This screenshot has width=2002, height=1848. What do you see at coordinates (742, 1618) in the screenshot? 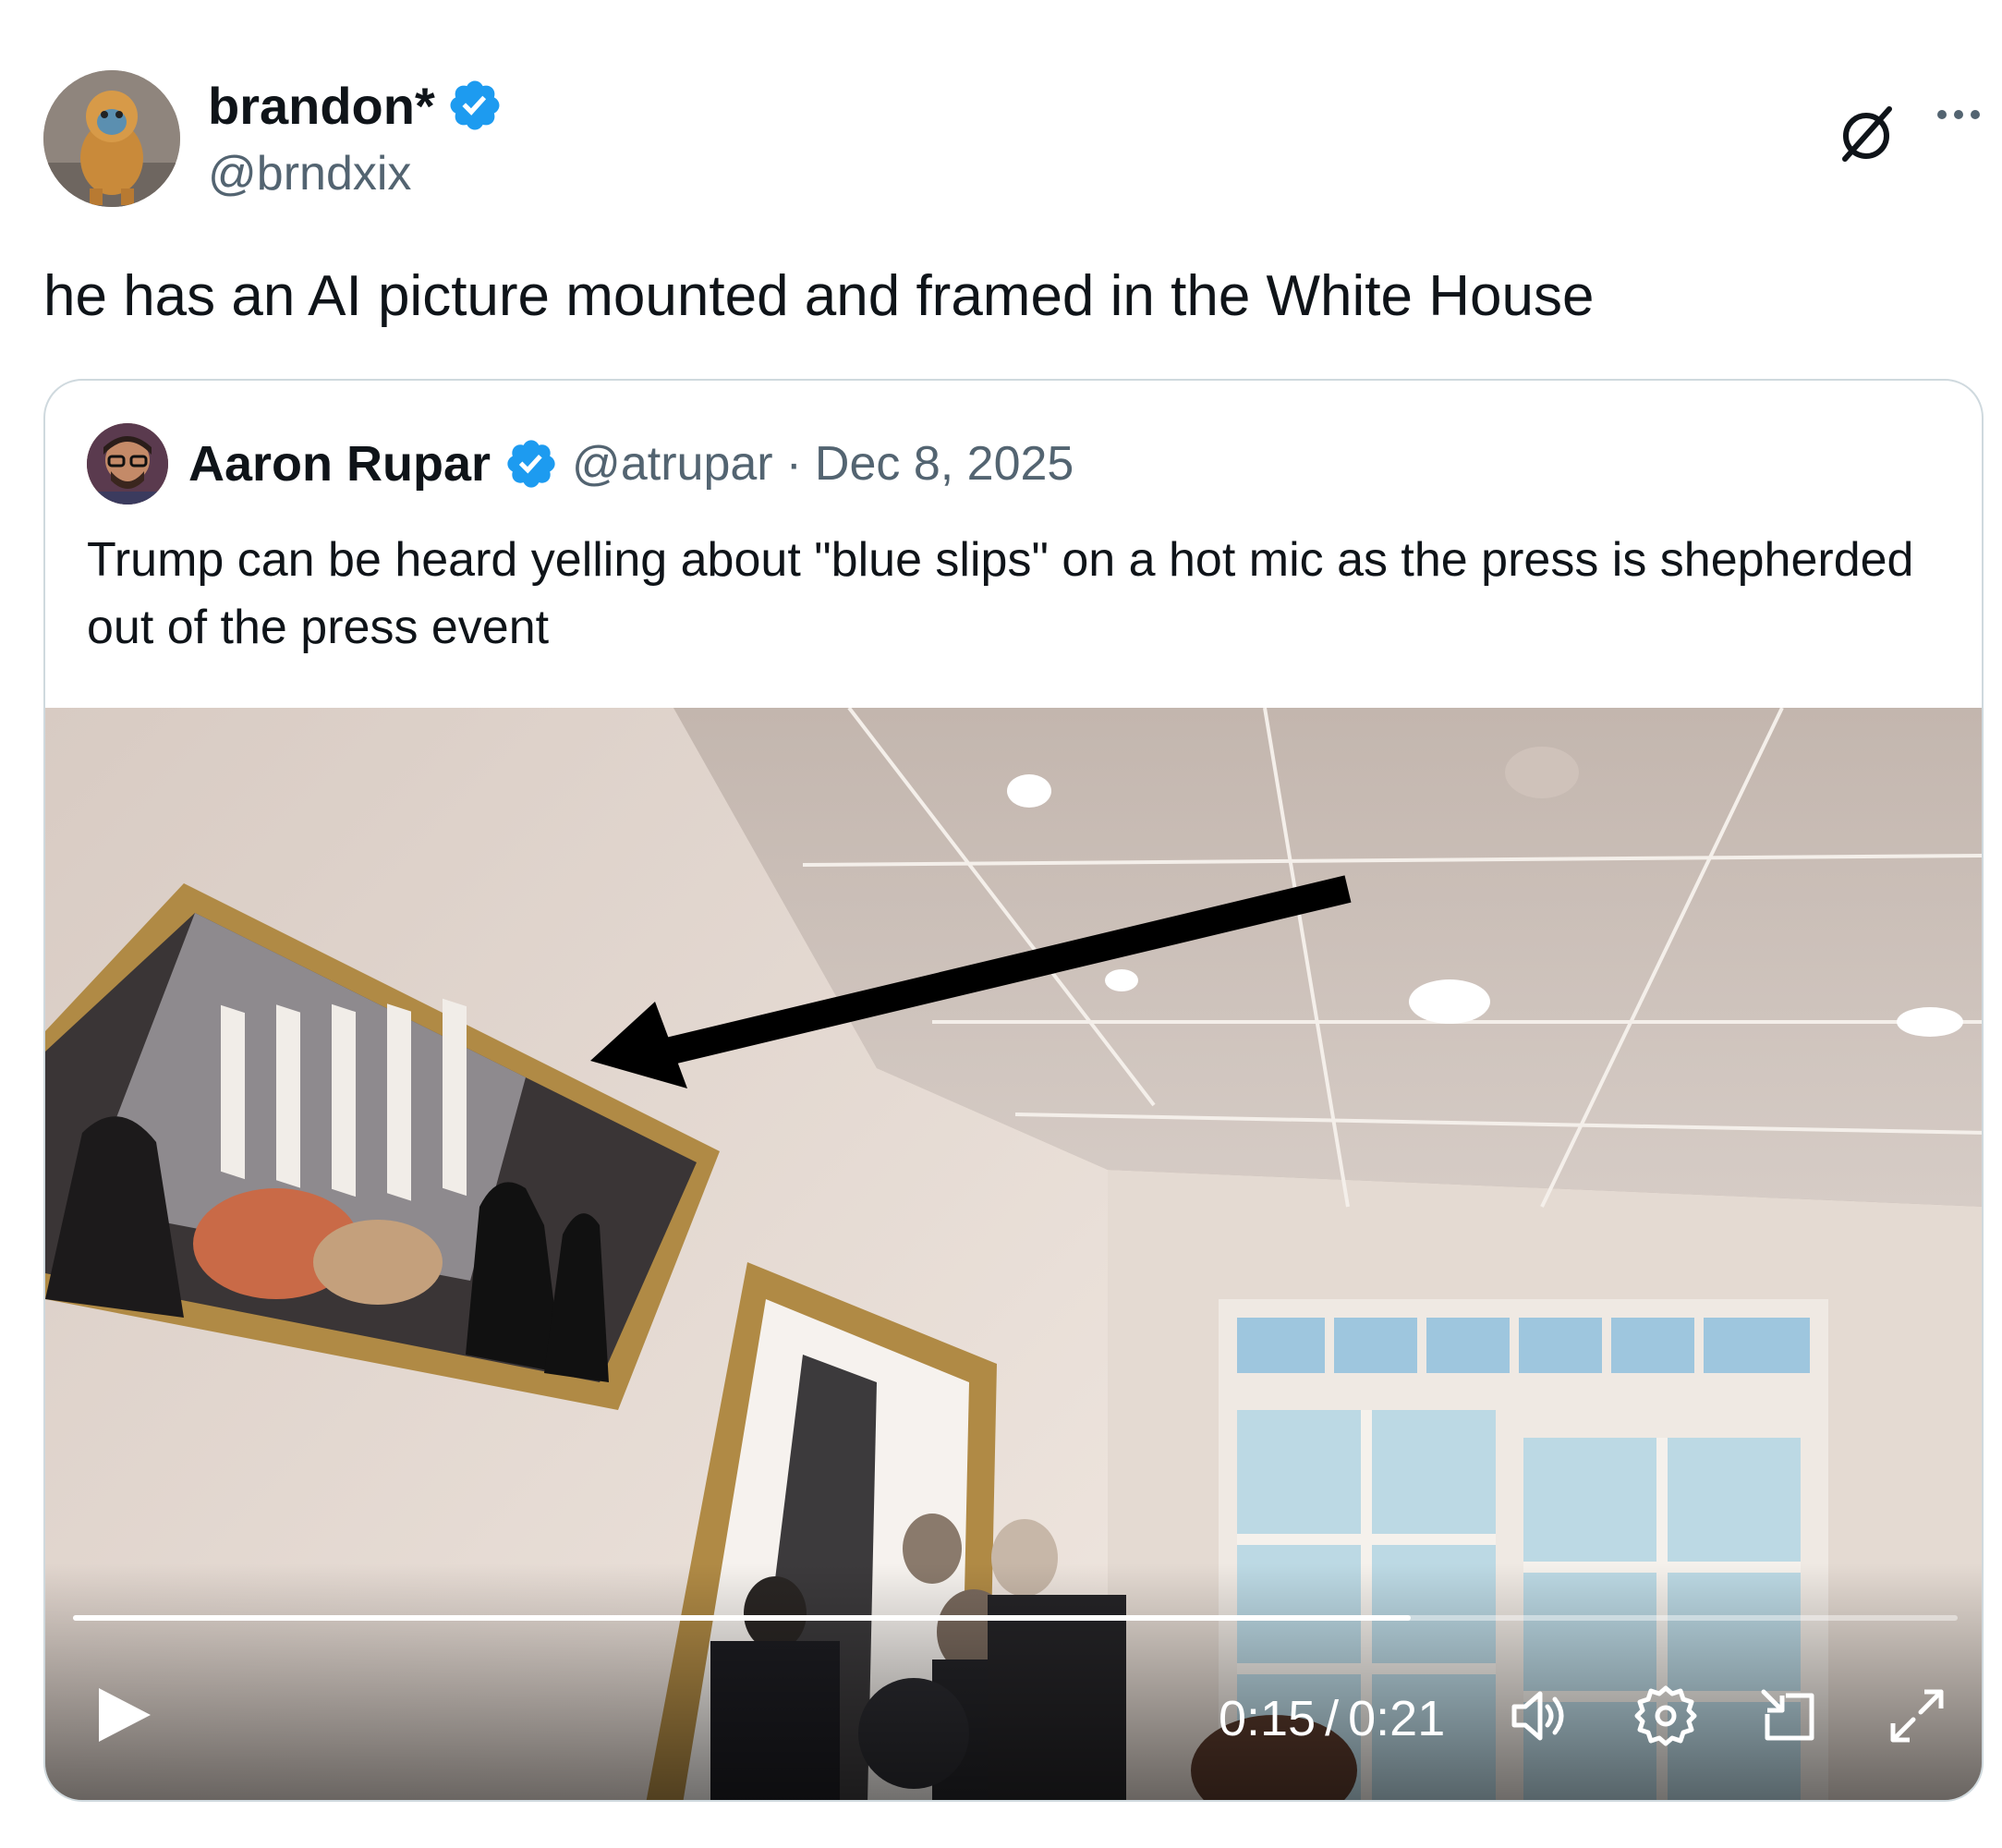
I see `video-progress-fill` at bounding box center [742, 1618].